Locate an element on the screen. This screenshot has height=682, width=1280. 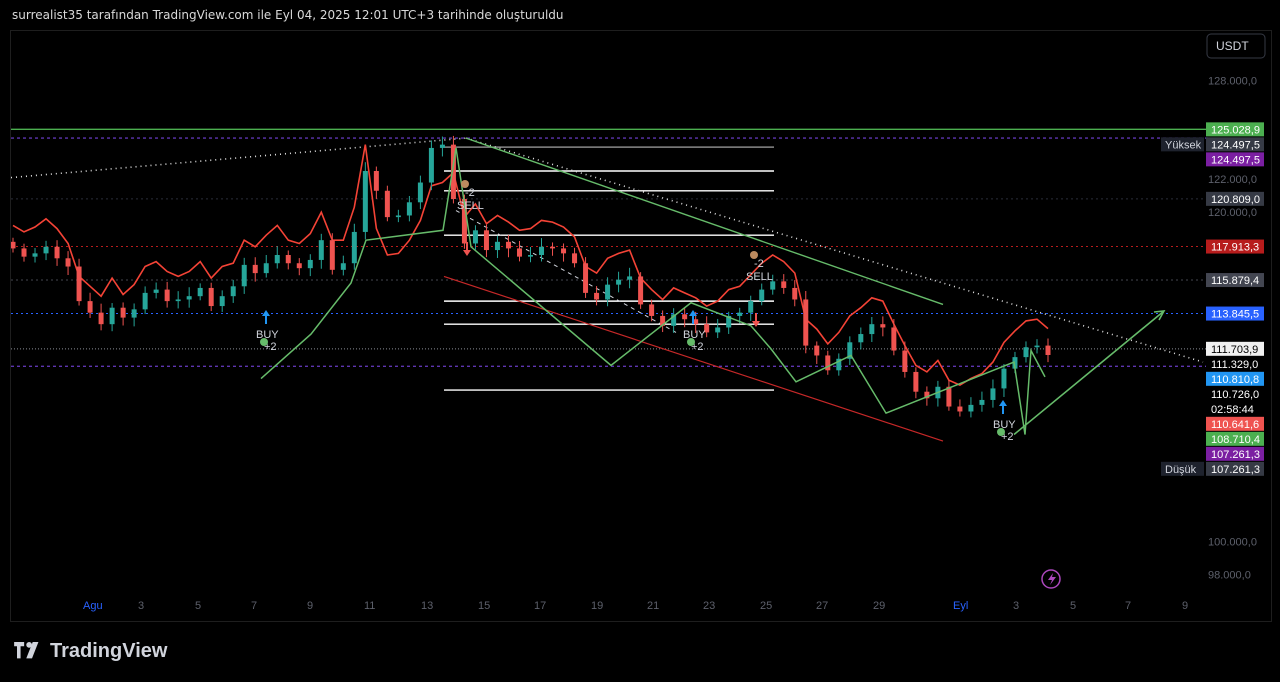
y-tick-label: 98.000,0 is located at coordinates (1229, 576).